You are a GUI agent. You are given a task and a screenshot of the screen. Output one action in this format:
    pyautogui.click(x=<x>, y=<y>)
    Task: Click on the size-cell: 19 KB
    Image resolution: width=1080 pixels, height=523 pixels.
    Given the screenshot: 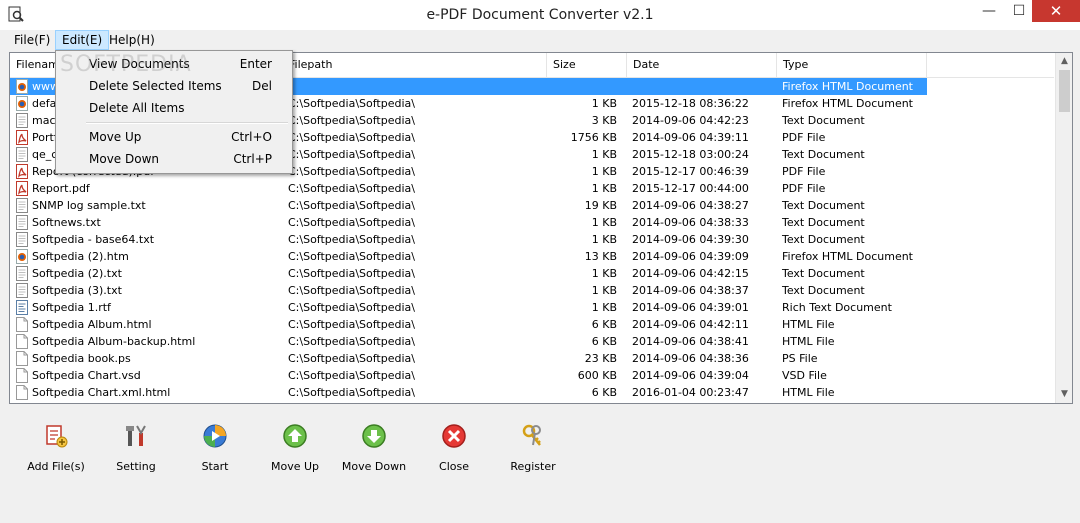 What is the action you would take?
    pyautogui.click(x=600, y=205)
    